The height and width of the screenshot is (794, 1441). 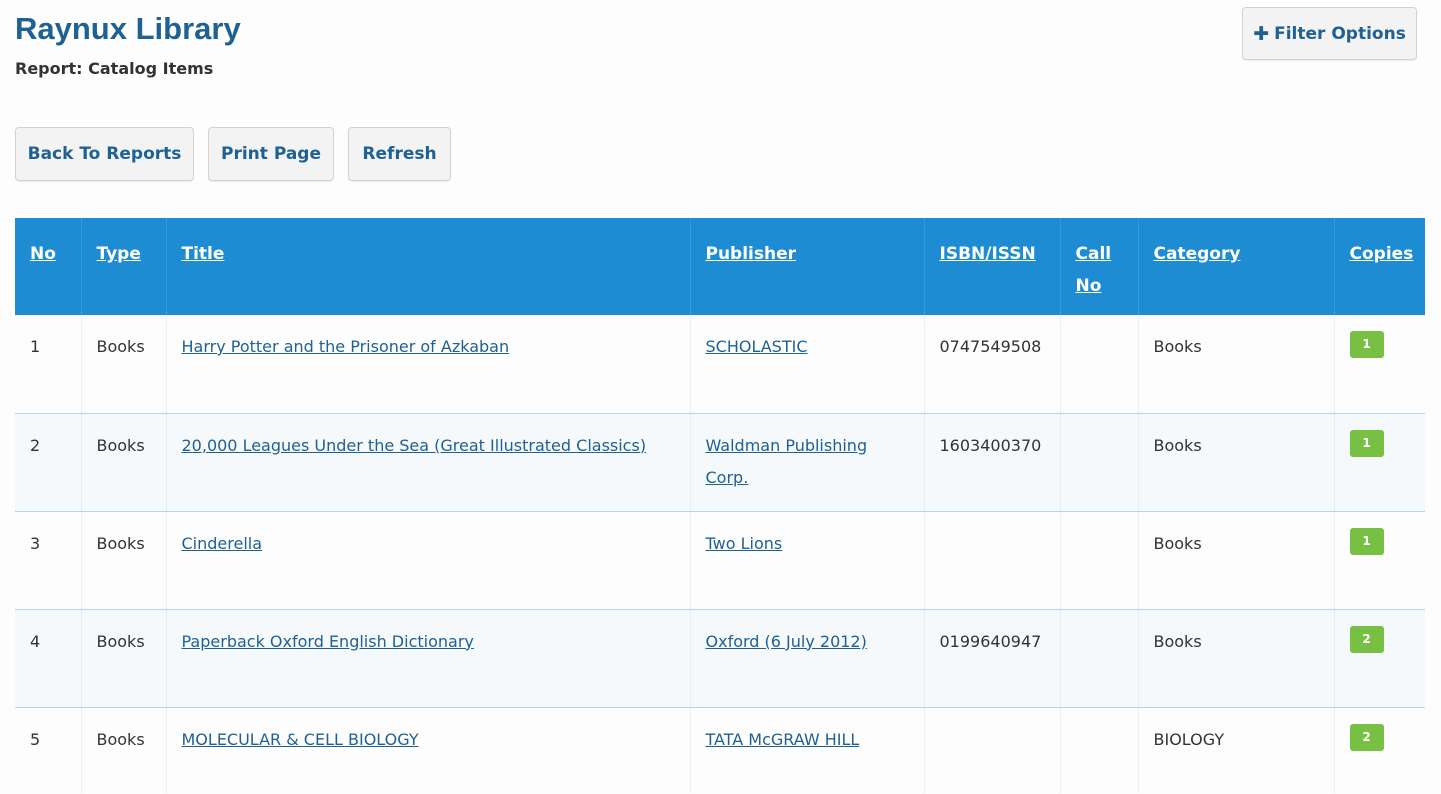 What do you see at coordinates (783, 739) in the screenshot?
I see `publisher-link: TATA McGRAW HILL` at bounding box center [783, 739].